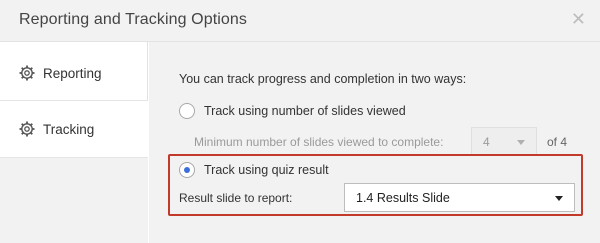 The width and height of the screenshot is (600, 243). What do you see at coordinates (504, 141) in the screenshot?
I see `min-slides-select: 4` at bounding box center [504, 141].